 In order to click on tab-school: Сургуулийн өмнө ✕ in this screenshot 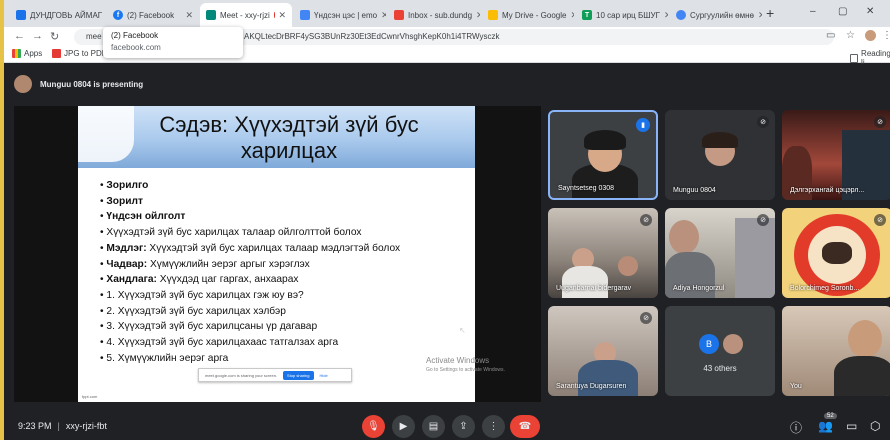, I will do `click(716, 15)`.